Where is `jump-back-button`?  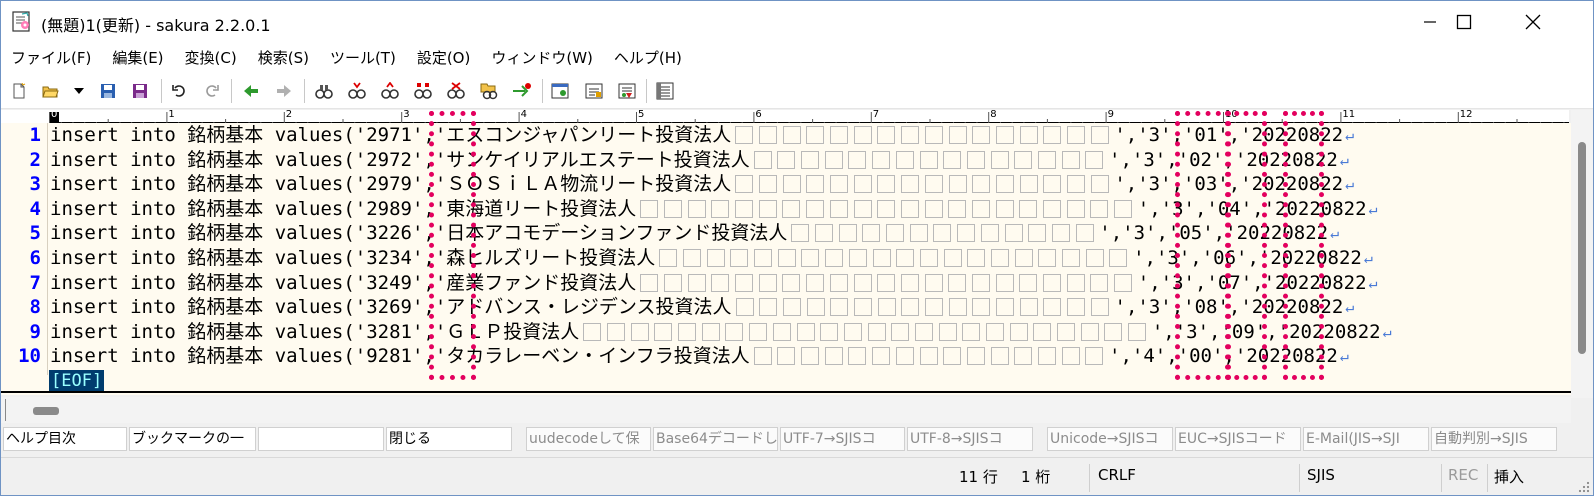
jump-back-button is located at coordinates (251, 91).